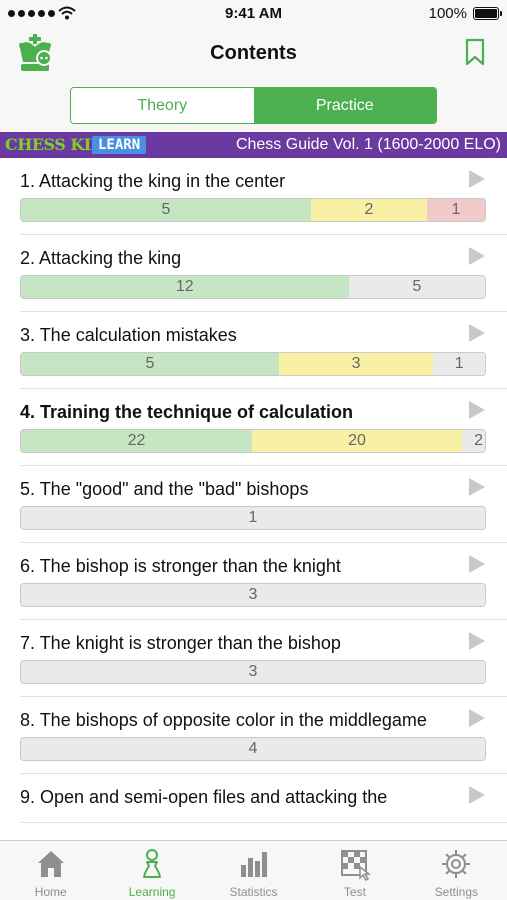 The width and height of the screenshot is (507, 900). What do you see at coordinates (356, 865) in the screenshot?
I see `chessboard-icon` at bounding box center [356, 865].